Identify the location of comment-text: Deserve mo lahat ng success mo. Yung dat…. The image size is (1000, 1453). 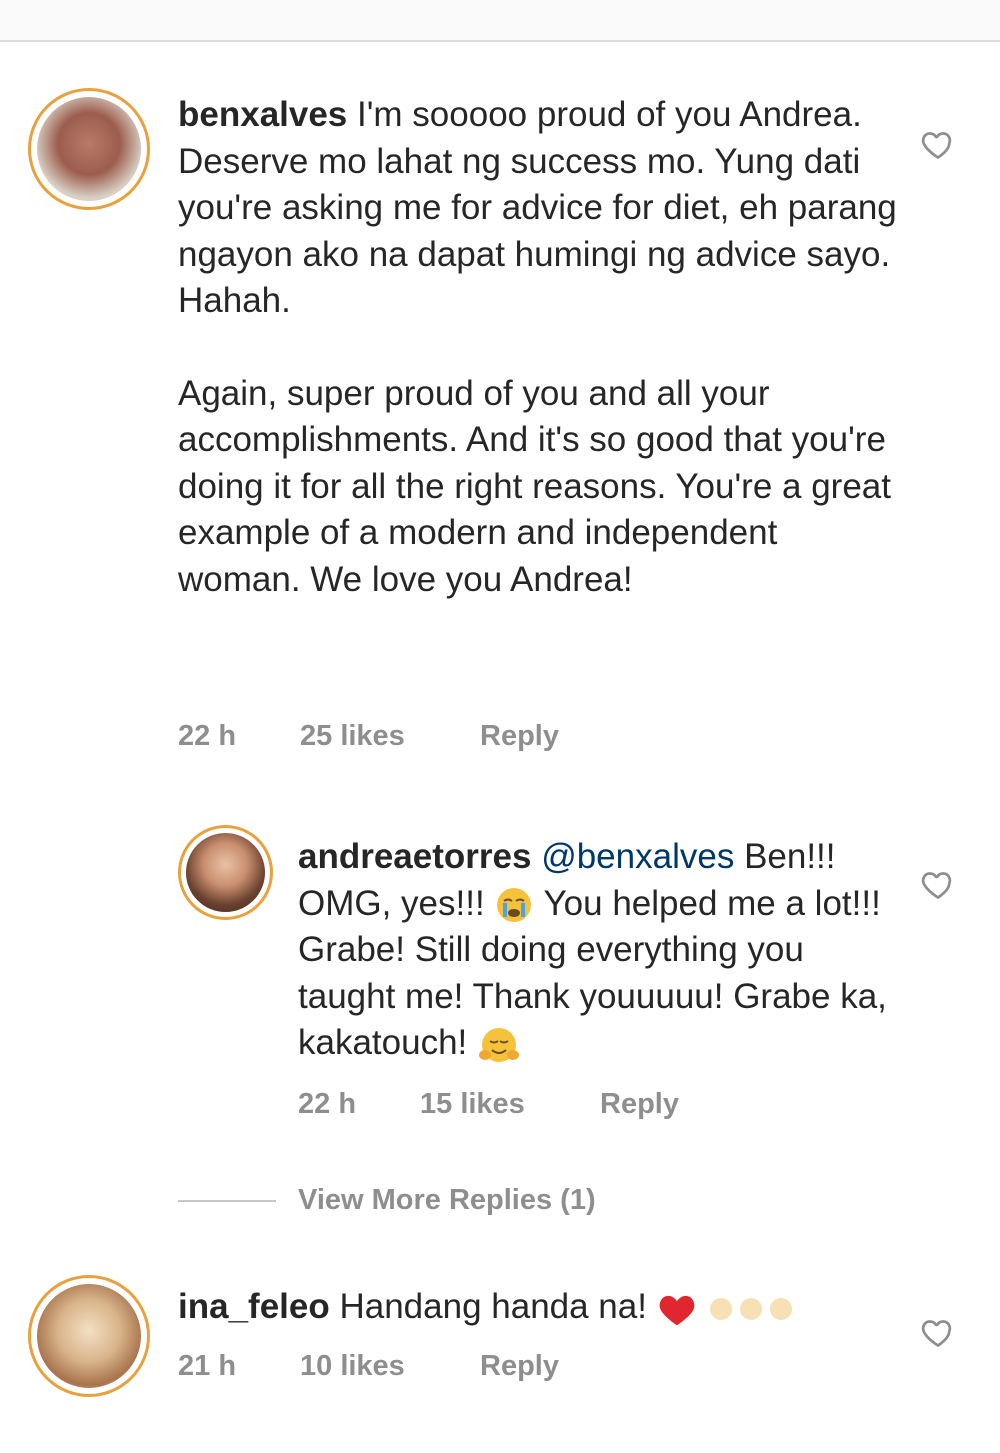
(537, 231).